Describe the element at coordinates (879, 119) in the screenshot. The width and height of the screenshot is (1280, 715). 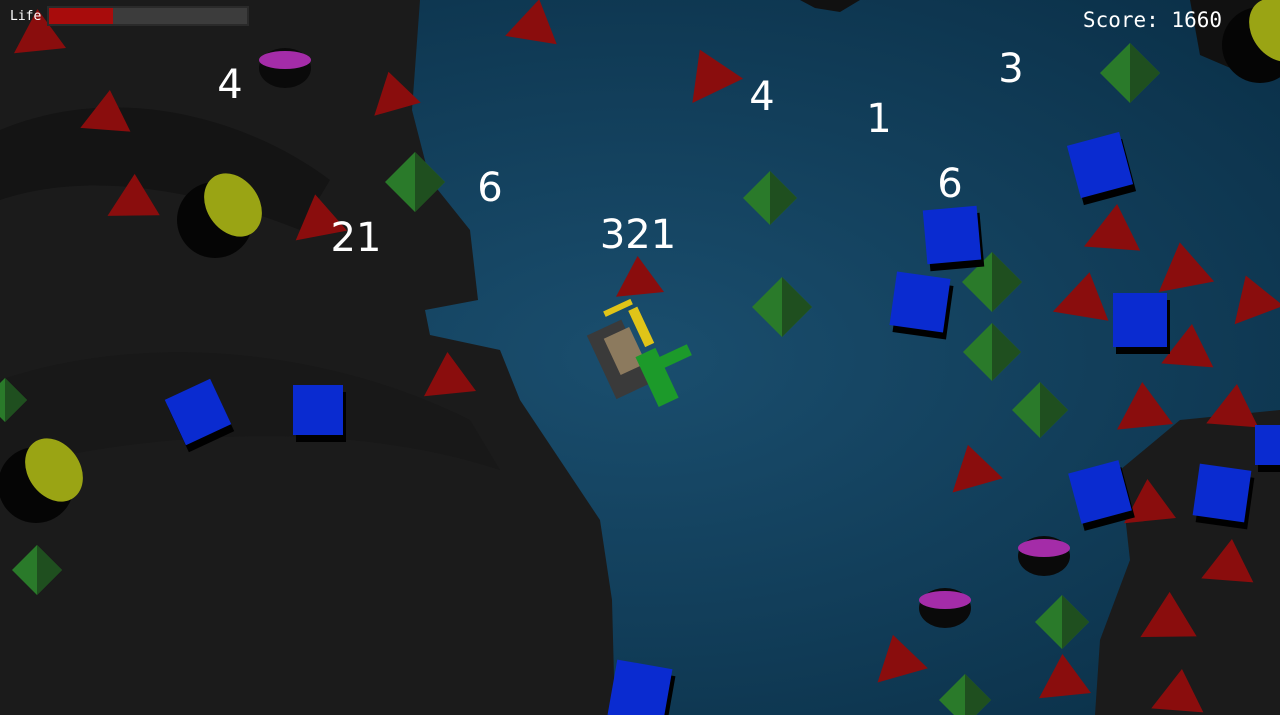
I see `damage-number: 1` at that location.